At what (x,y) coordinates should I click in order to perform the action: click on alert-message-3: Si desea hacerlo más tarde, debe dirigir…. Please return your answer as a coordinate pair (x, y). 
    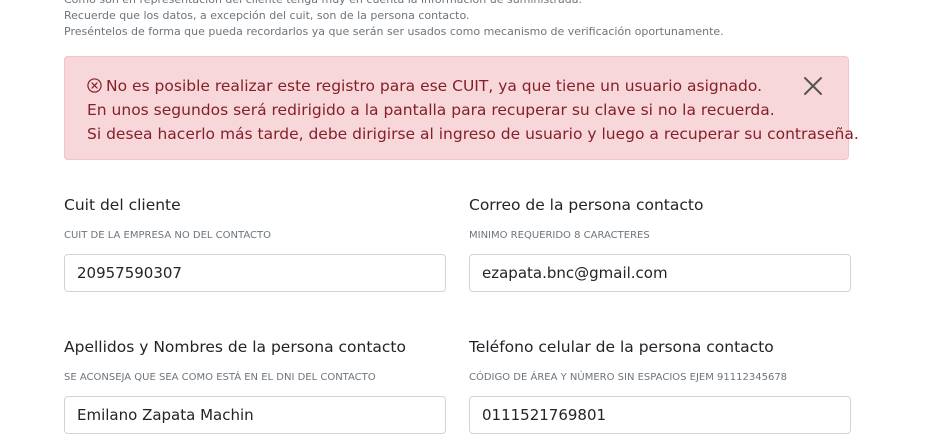
    Looking at the image, I should click on (473, 134).